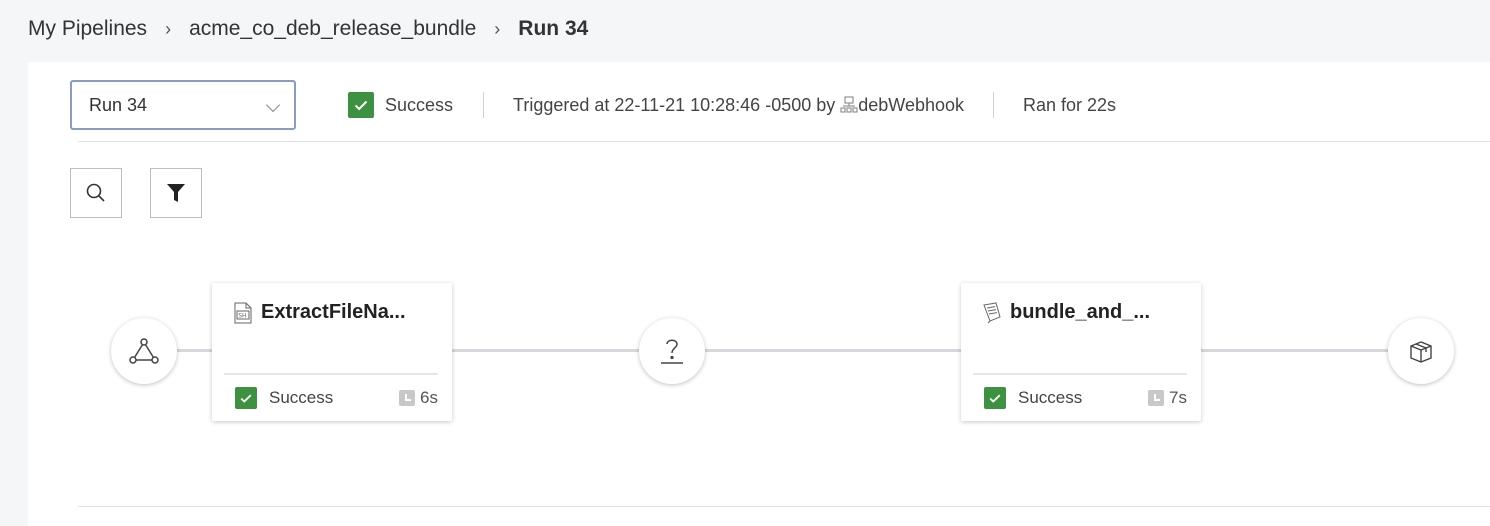  What do you see at coordinates (183, 105) in the screenshot?
I see `run-select: Run 34` at bounding box center [183, 105].